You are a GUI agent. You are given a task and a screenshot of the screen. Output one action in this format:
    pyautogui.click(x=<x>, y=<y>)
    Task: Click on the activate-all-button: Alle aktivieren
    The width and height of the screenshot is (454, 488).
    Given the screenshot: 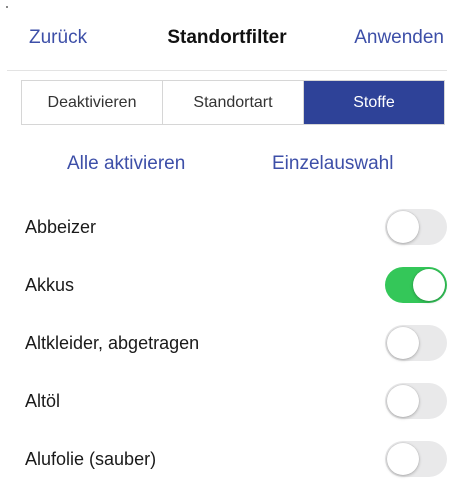 What is the action you would take?
    pyautogui.click(x=126, y=164)
    